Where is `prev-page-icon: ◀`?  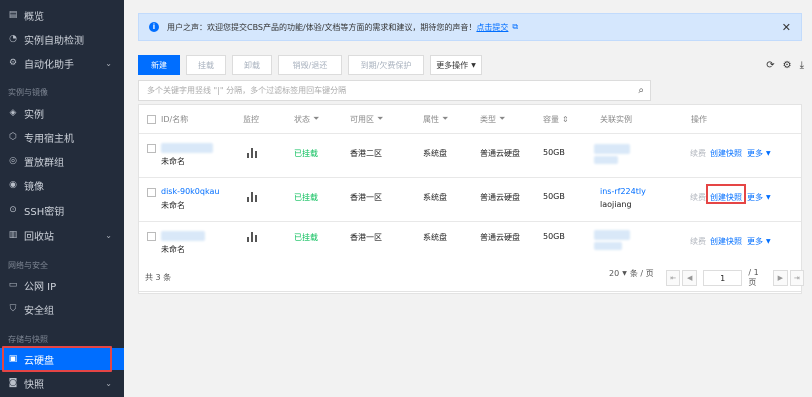 prev-page-icon: ◀ is located at coordinates (689, 278).